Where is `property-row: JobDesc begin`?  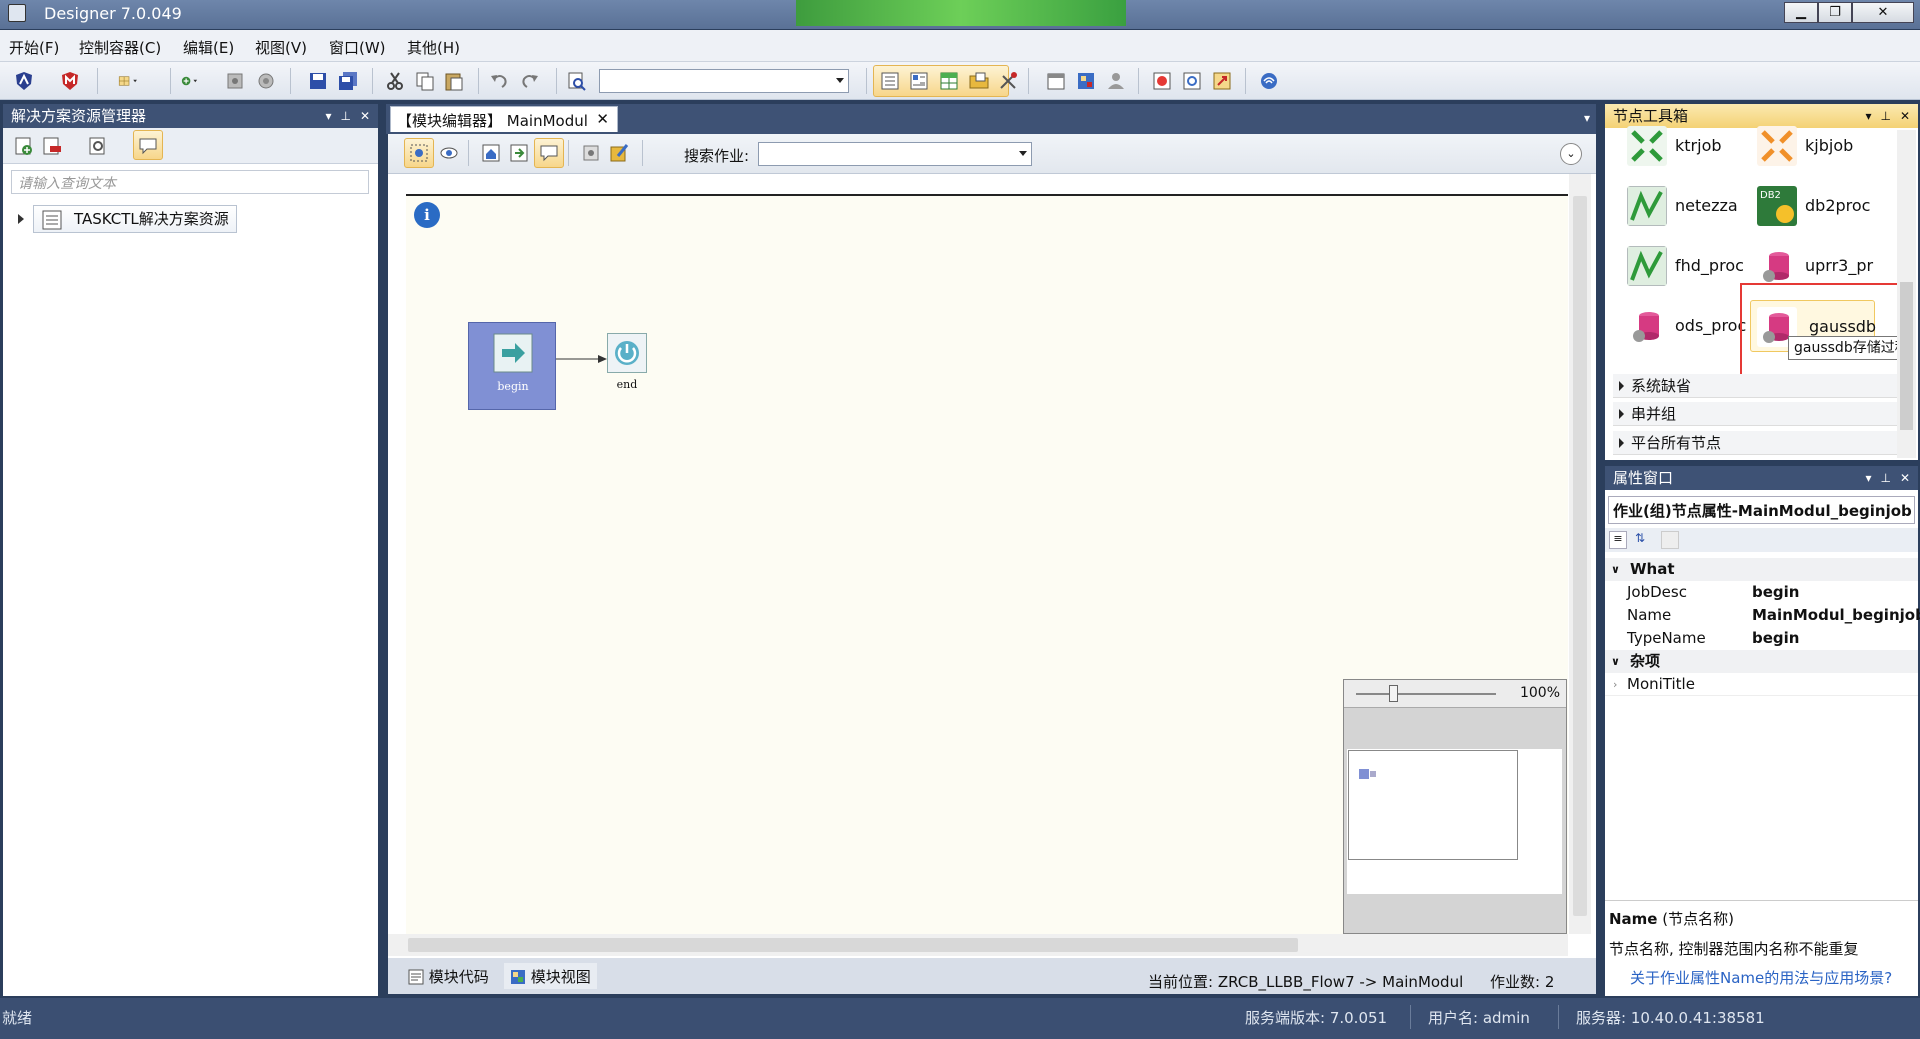
property-row: JobDesc begin is located at coordinates (1761, 592).